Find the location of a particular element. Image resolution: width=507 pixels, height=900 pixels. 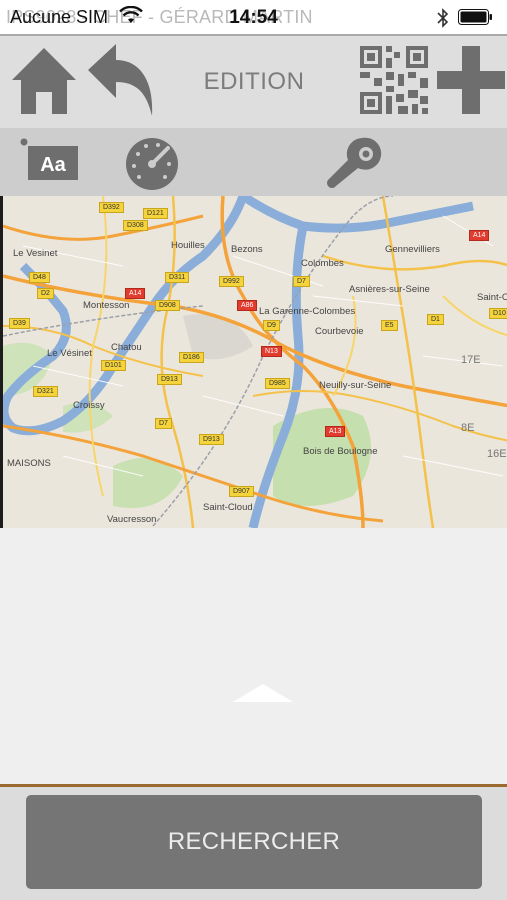

map-place-label: La Garenne-Colombes is located at coordinates (307, 311).